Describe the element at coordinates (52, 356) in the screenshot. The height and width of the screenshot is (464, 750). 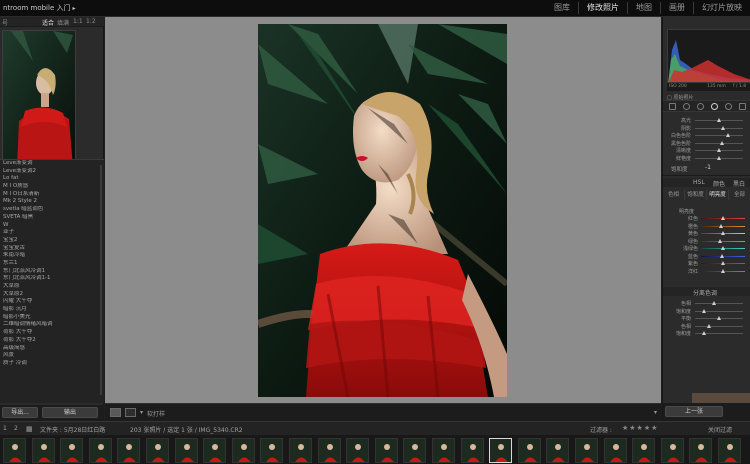
I see `preset-item: 风景` at that location.